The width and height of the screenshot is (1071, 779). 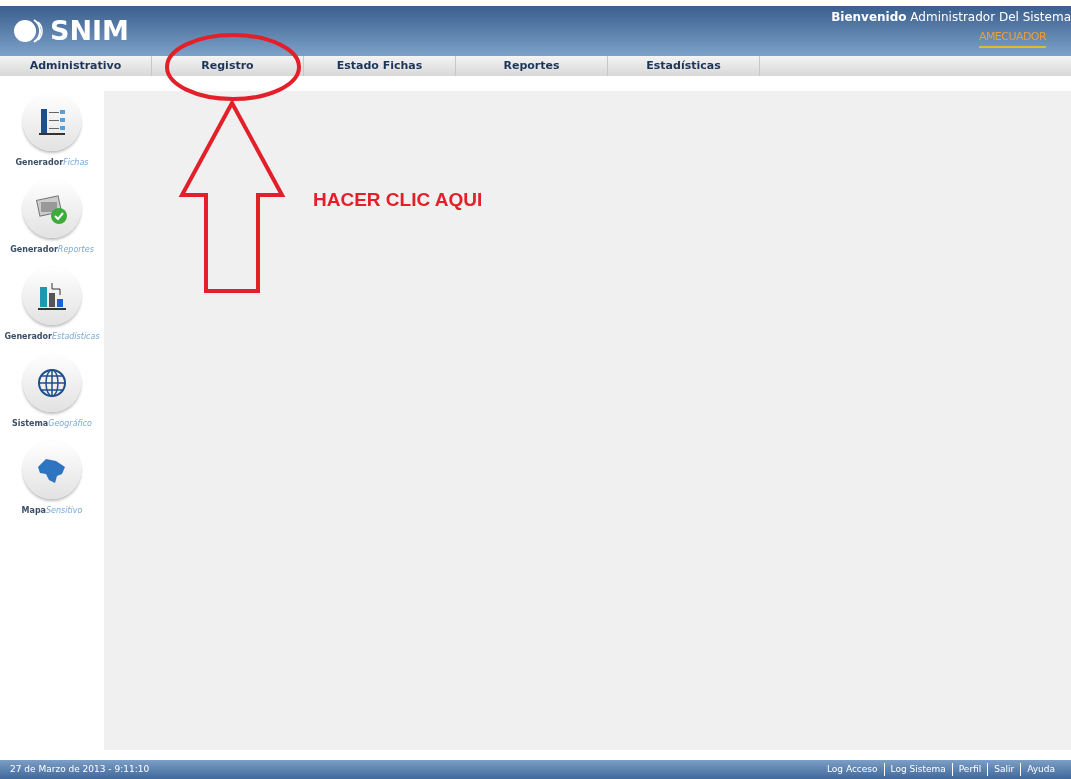 What do you see at coordinates (52, 209) in the screenshot?
I see `report-check-icon` at bounding box center [52, 209].